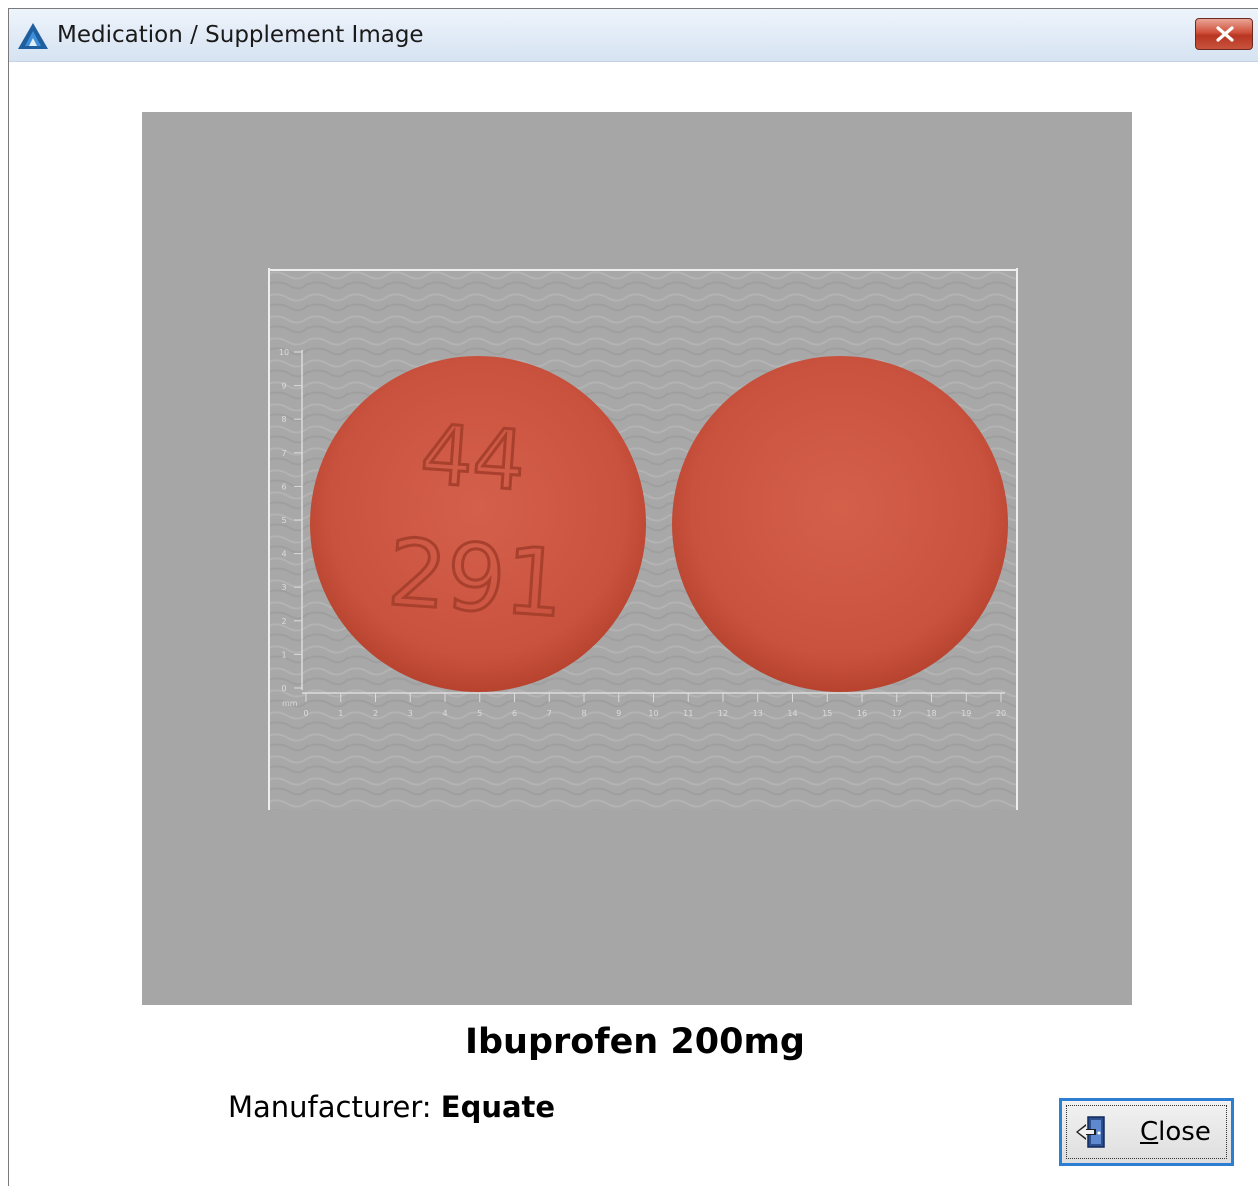 This screenshot has height=1186, width=1258. I want to click on x-tick-label: 6, so click(514, 713).